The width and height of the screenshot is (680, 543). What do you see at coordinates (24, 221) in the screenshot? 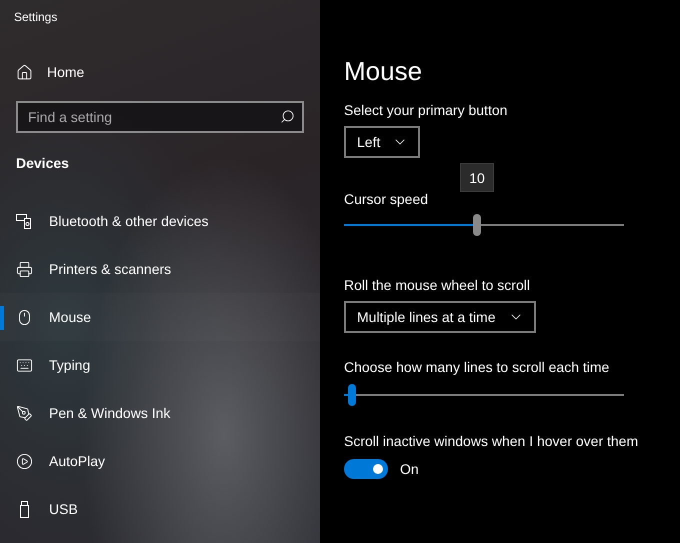
I see `keyboard-speaker-icon` at bounding box center [24, 221].